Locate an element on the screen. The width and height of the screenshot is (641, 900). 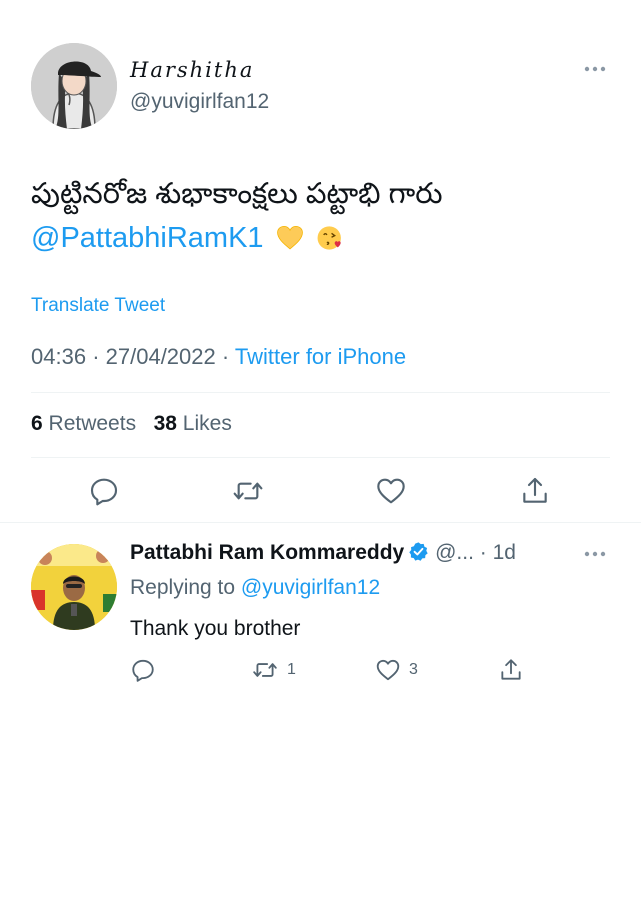
replying-to-label: Replying to is located at coordinates (183, 587).